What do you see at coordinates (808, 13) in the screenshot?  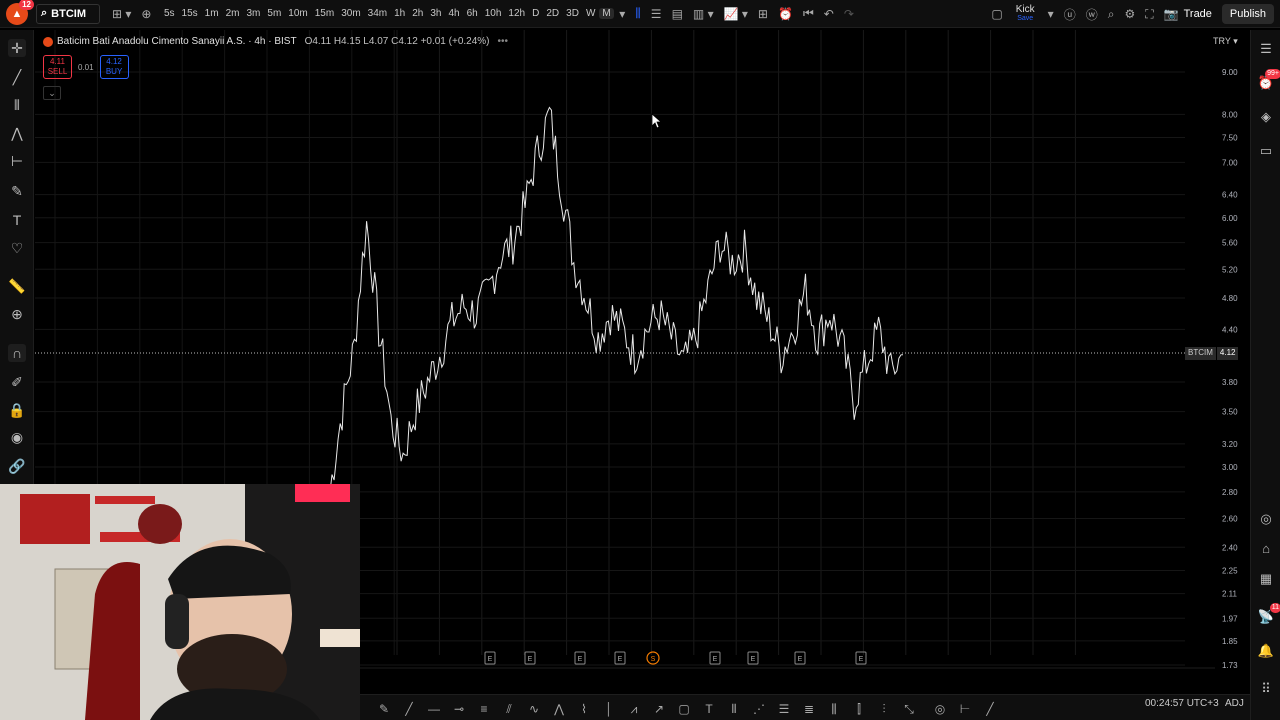 I see `replay-icon: ⏮` at bounding box center [808, 13].